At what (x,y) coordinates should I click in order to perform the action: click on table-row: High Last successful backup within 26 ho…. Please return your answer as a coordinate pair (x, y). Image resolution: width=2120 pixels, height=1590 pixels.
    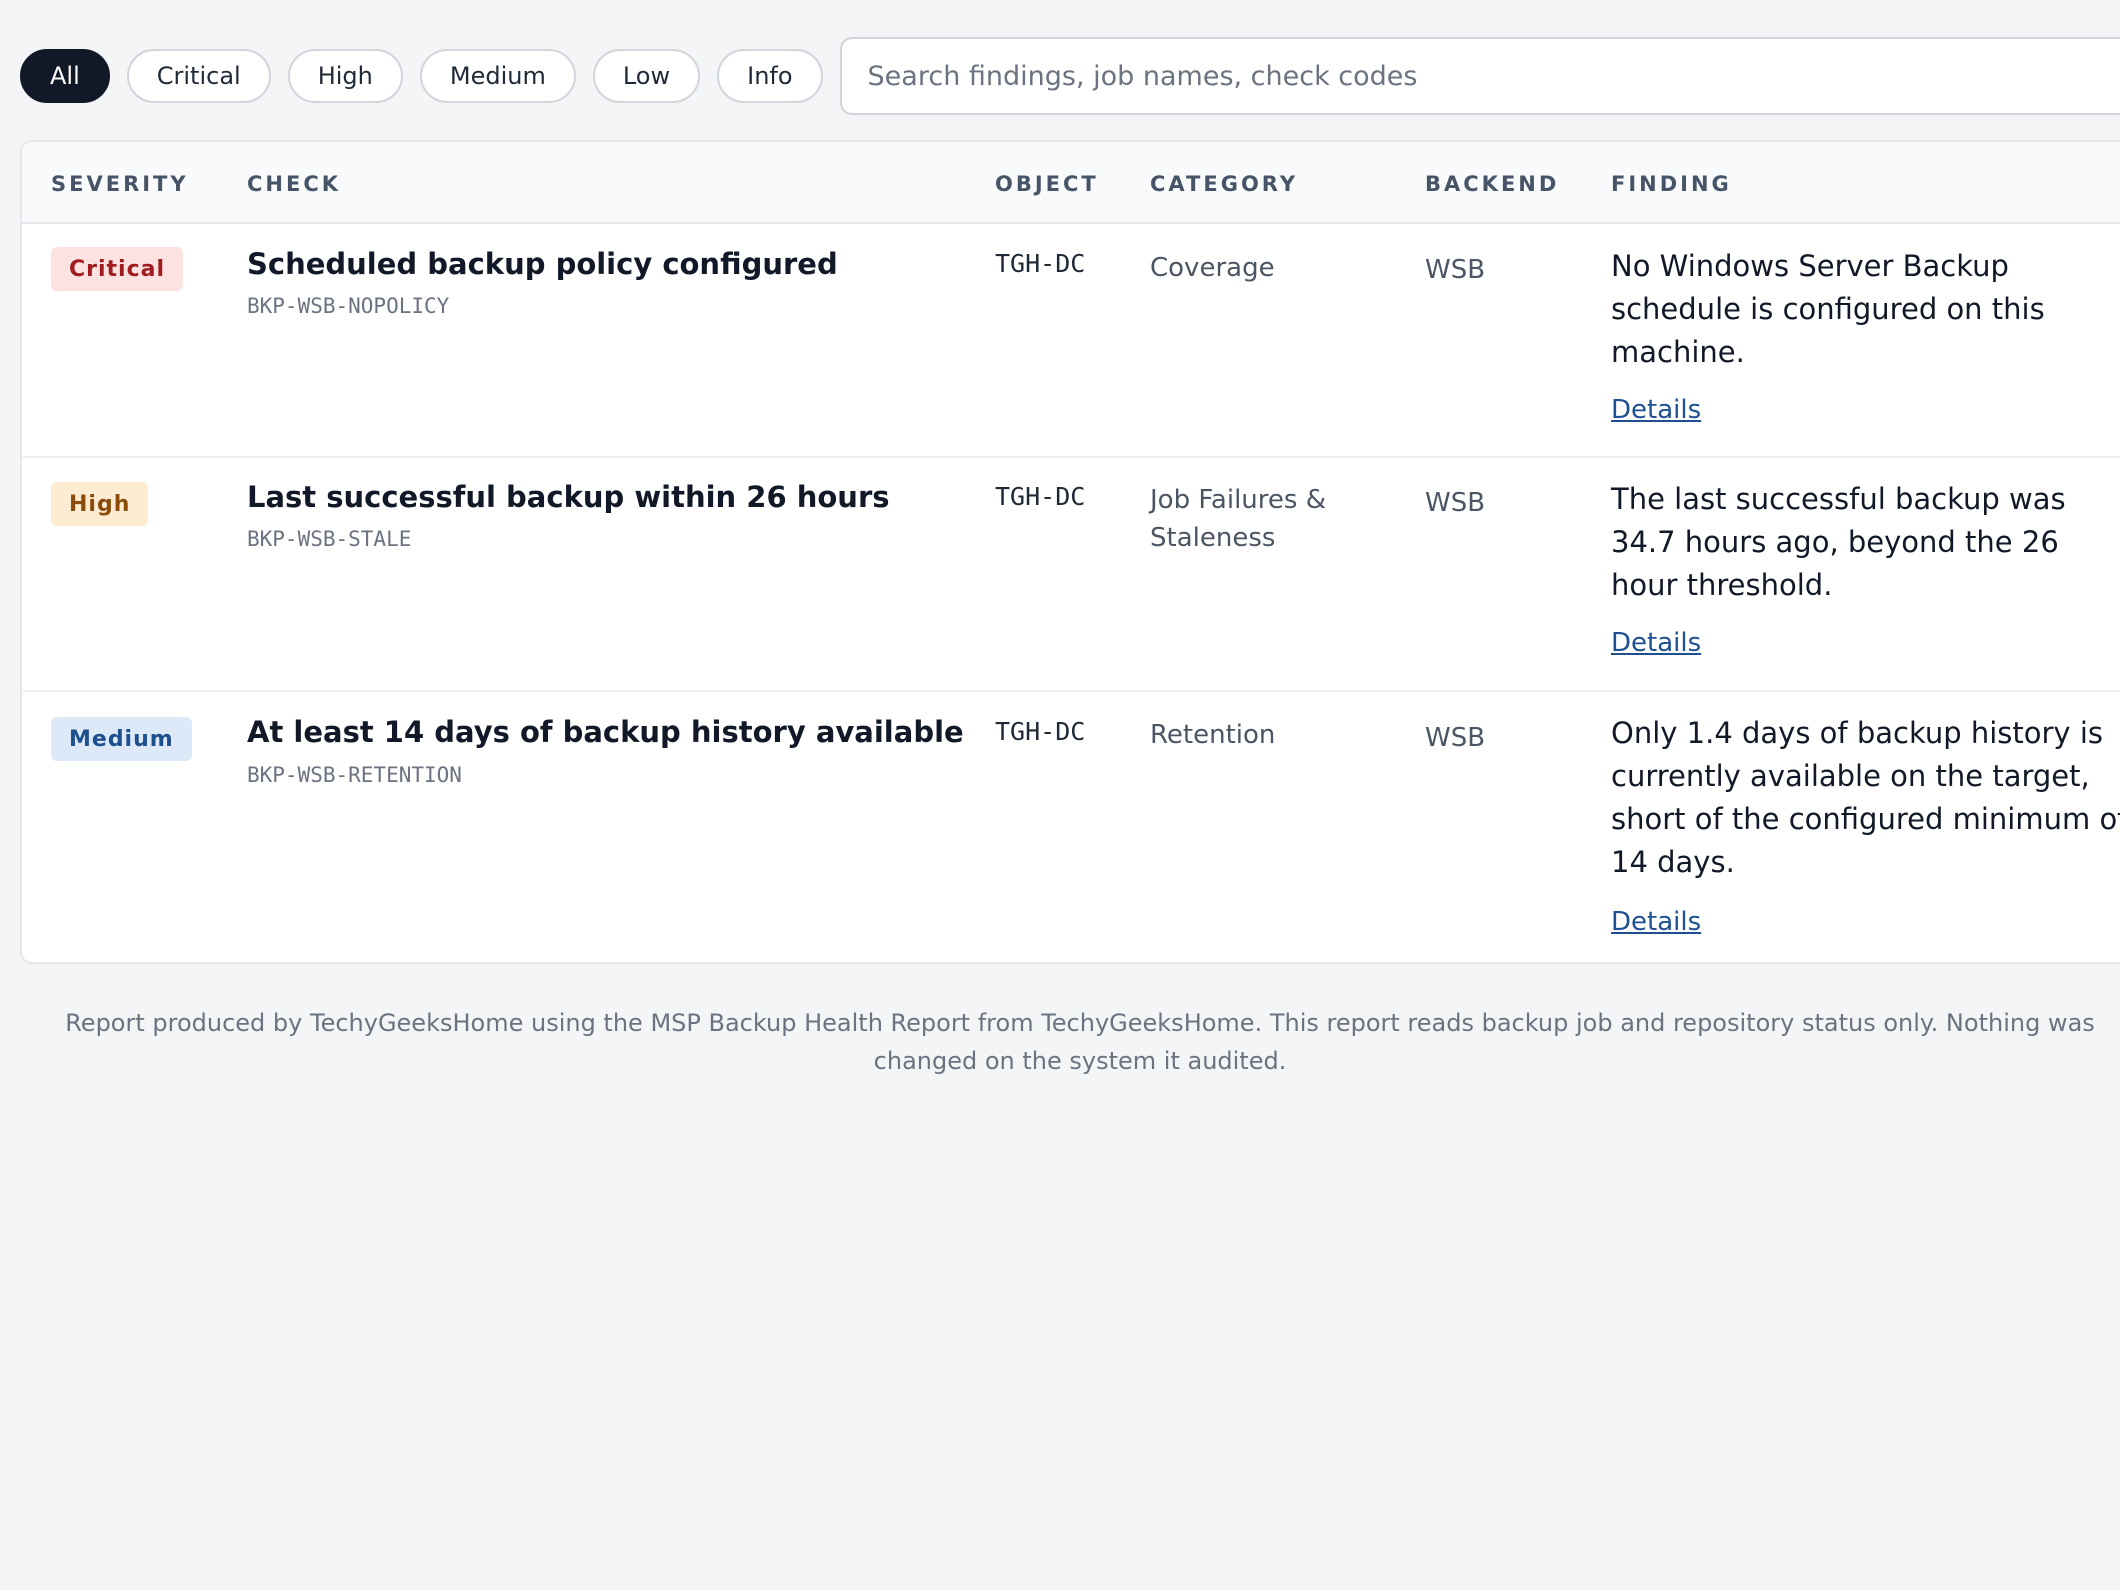
    Looking at the image, I should click on (1071, 575).